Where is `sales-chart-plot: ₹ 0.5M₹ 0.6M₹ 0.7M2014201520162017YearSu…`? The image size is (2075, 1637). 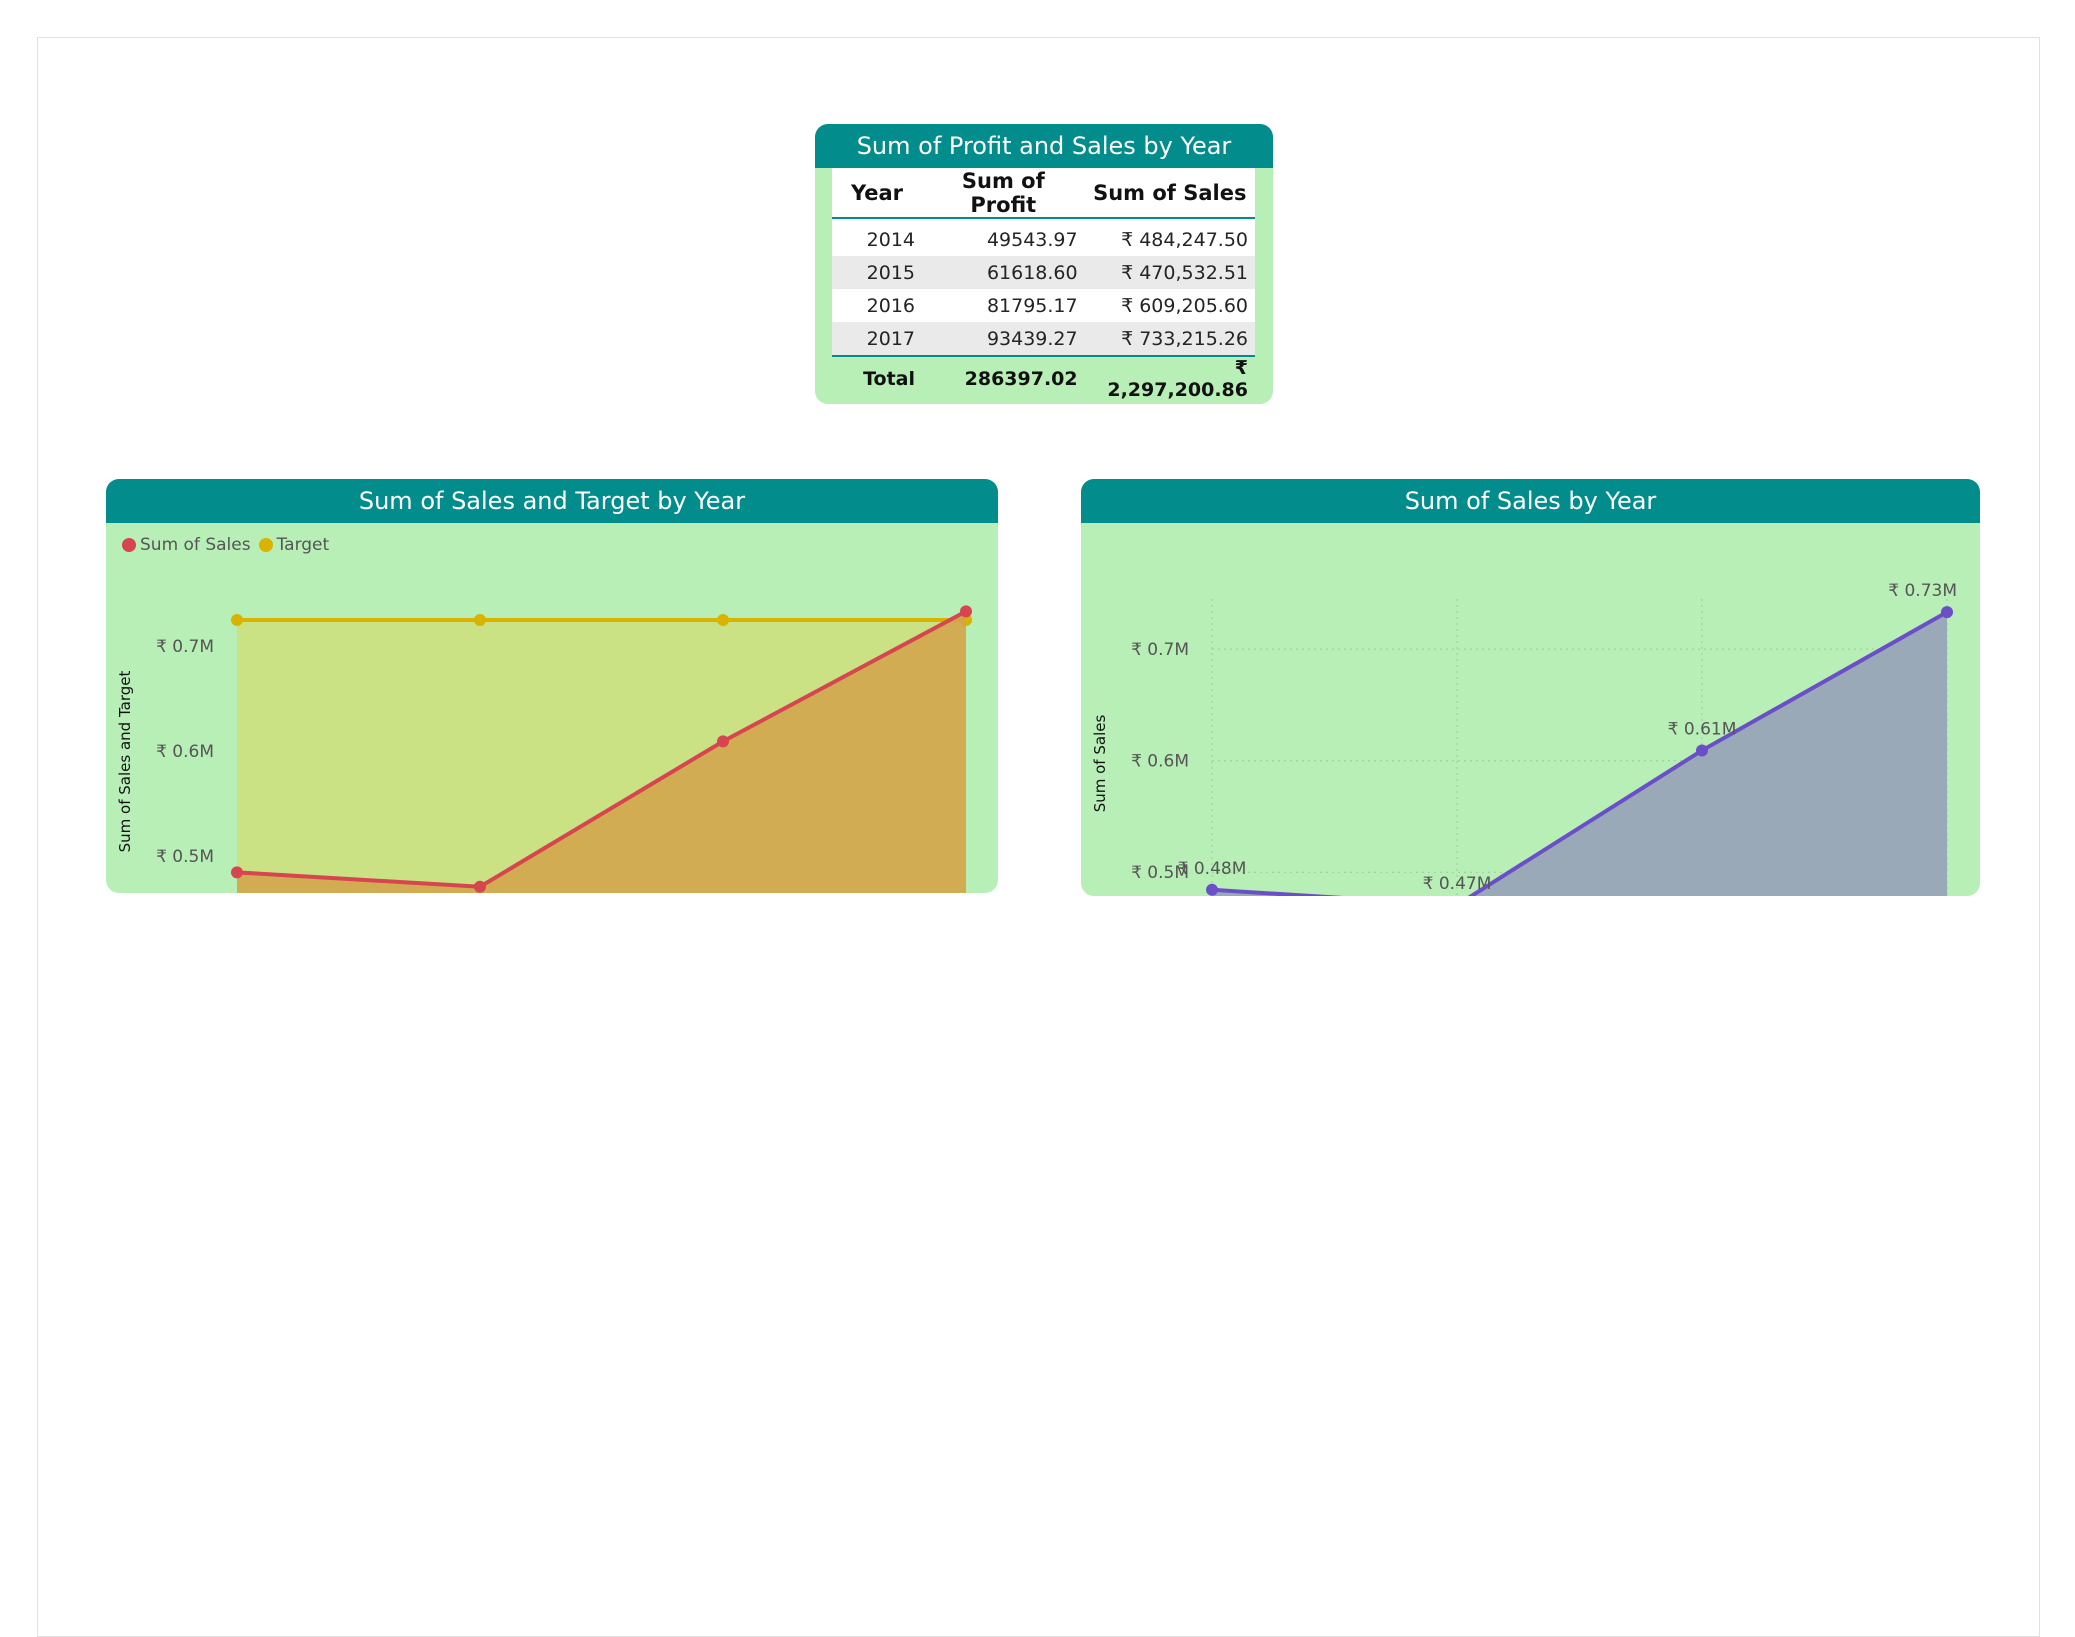 sales-chart-plot: ₹ 0.5M₹ 0.6M₹ 0.7M2014201520162017YearSu… is located at coordinates (1524, 738).